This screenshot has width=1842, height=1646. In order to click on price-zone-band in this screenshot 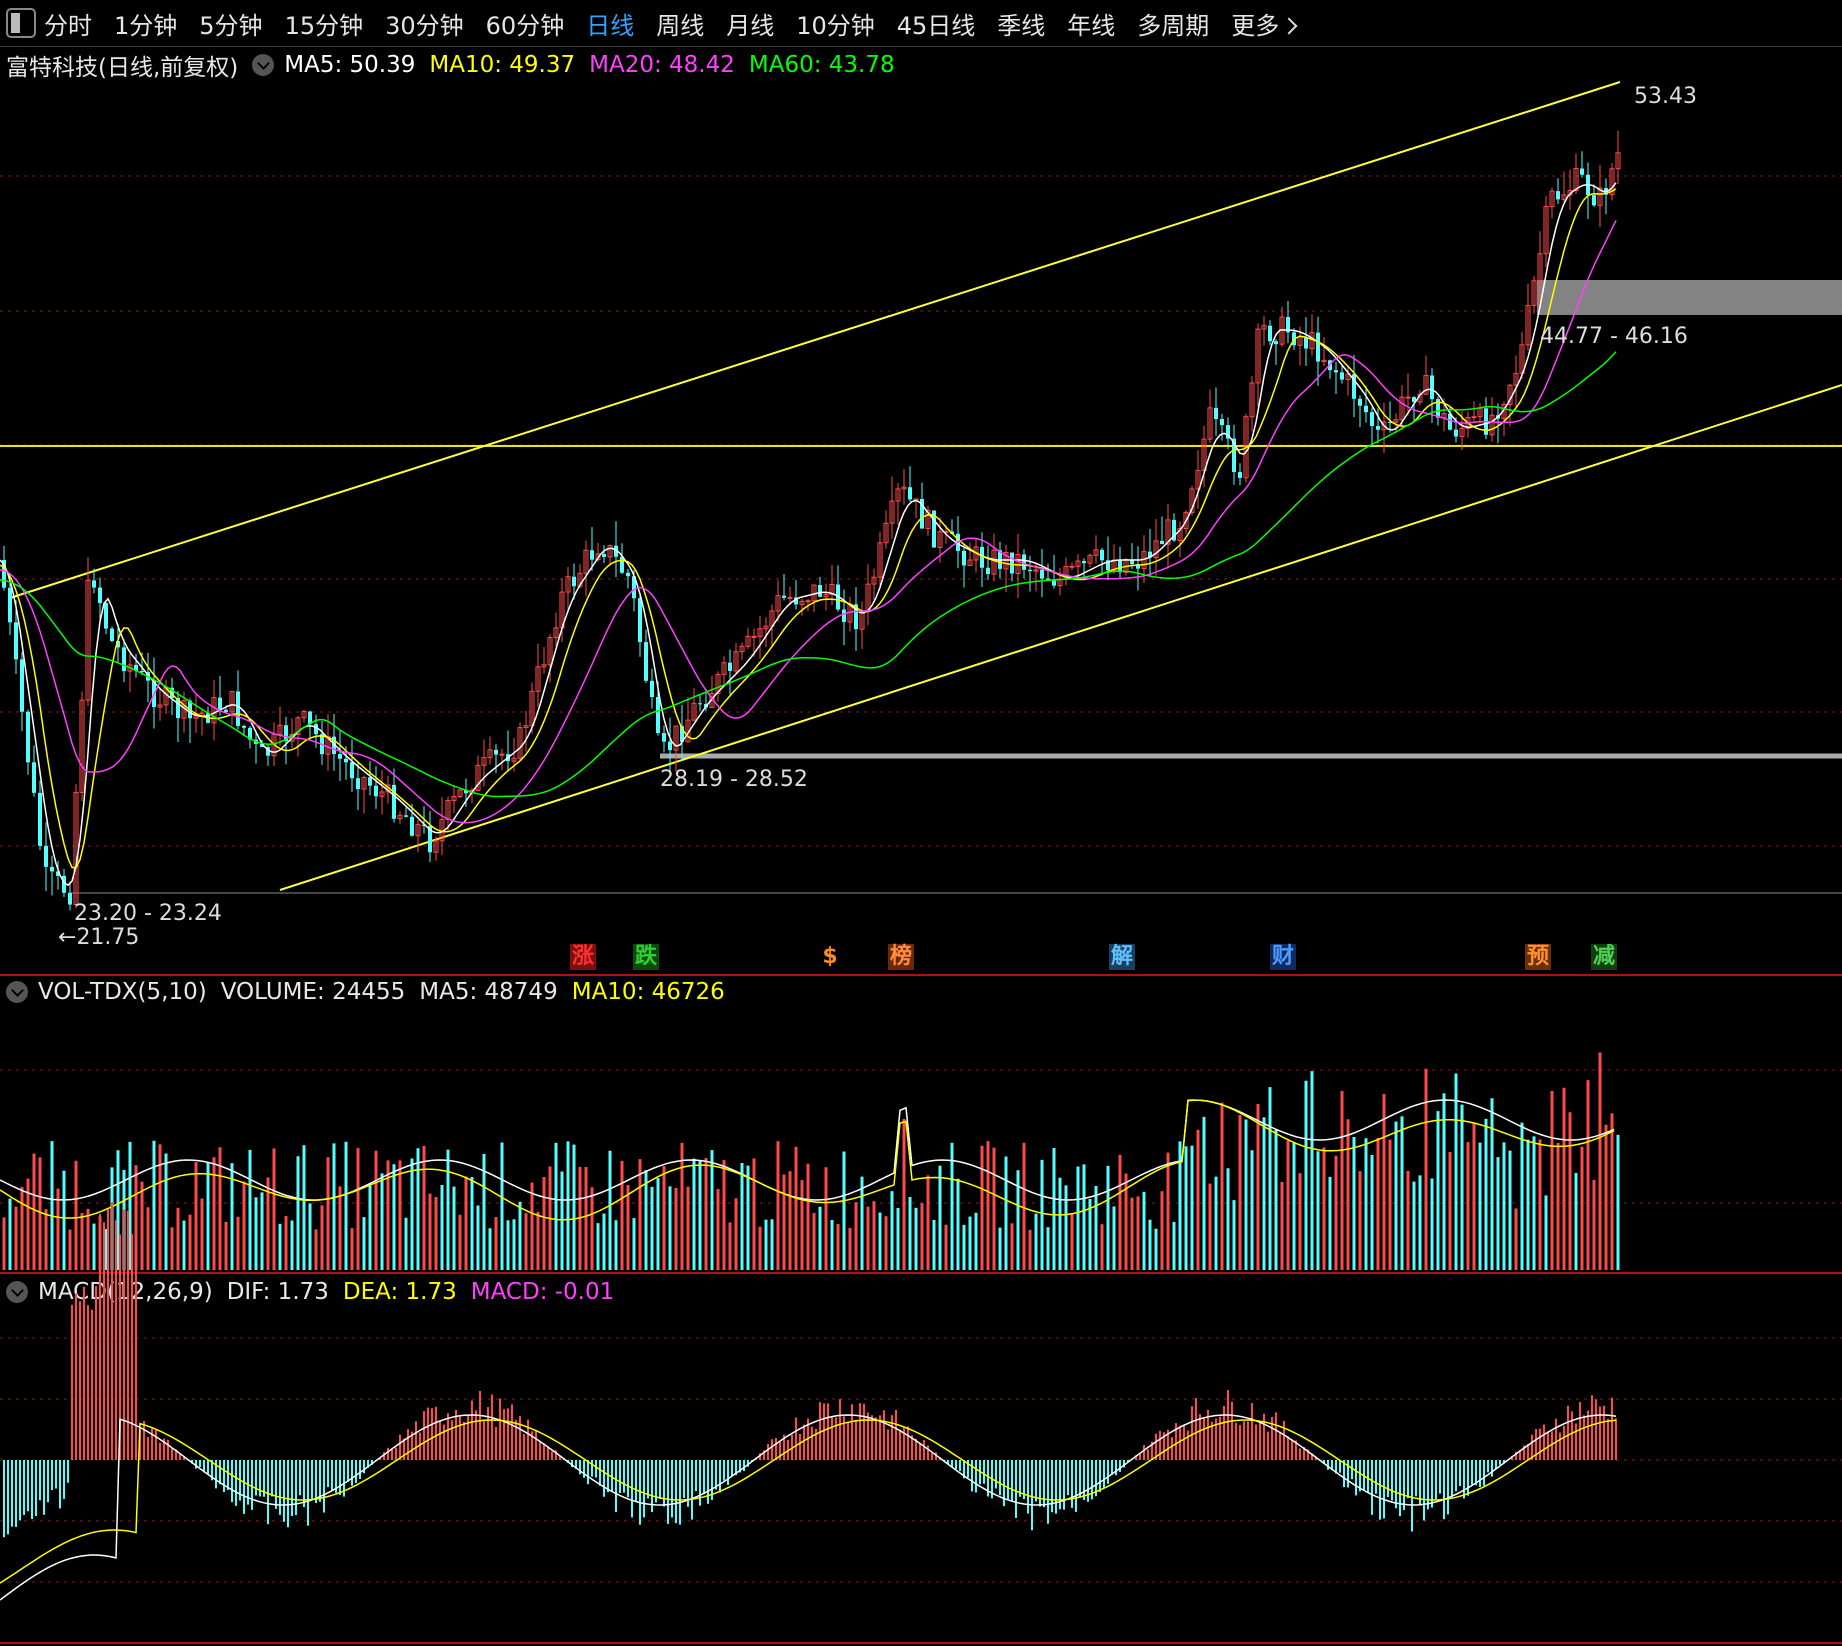, I will do `click(1689, 297)`.